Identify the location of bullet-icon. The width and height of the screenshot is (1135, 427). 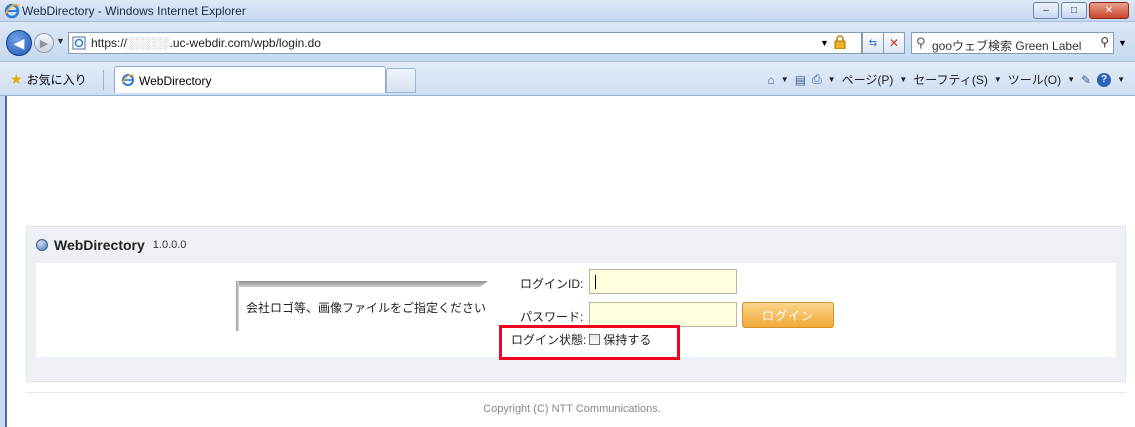
(42, 245).